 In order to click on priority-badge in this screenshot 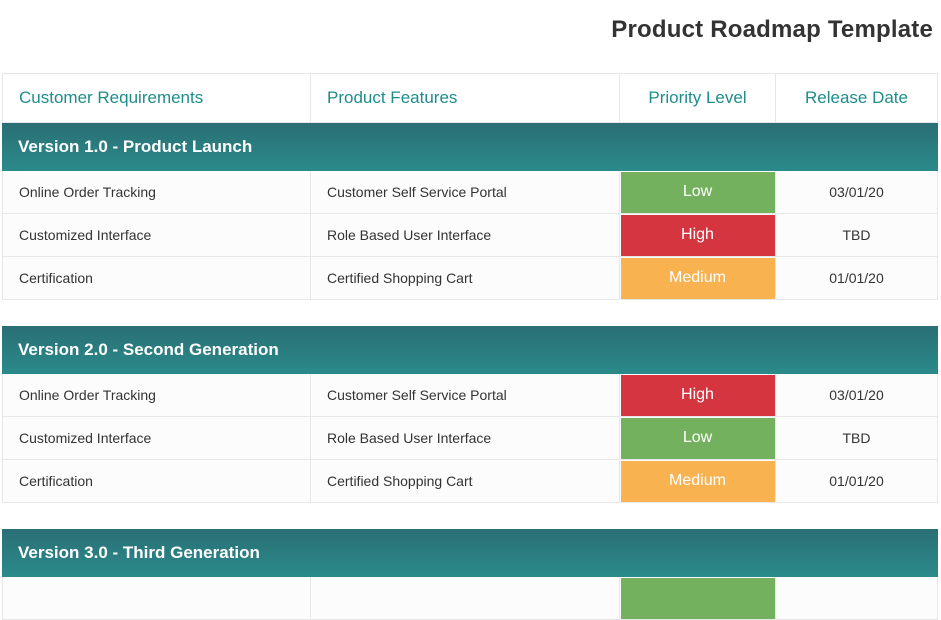, I will do `click(697, 598)`.